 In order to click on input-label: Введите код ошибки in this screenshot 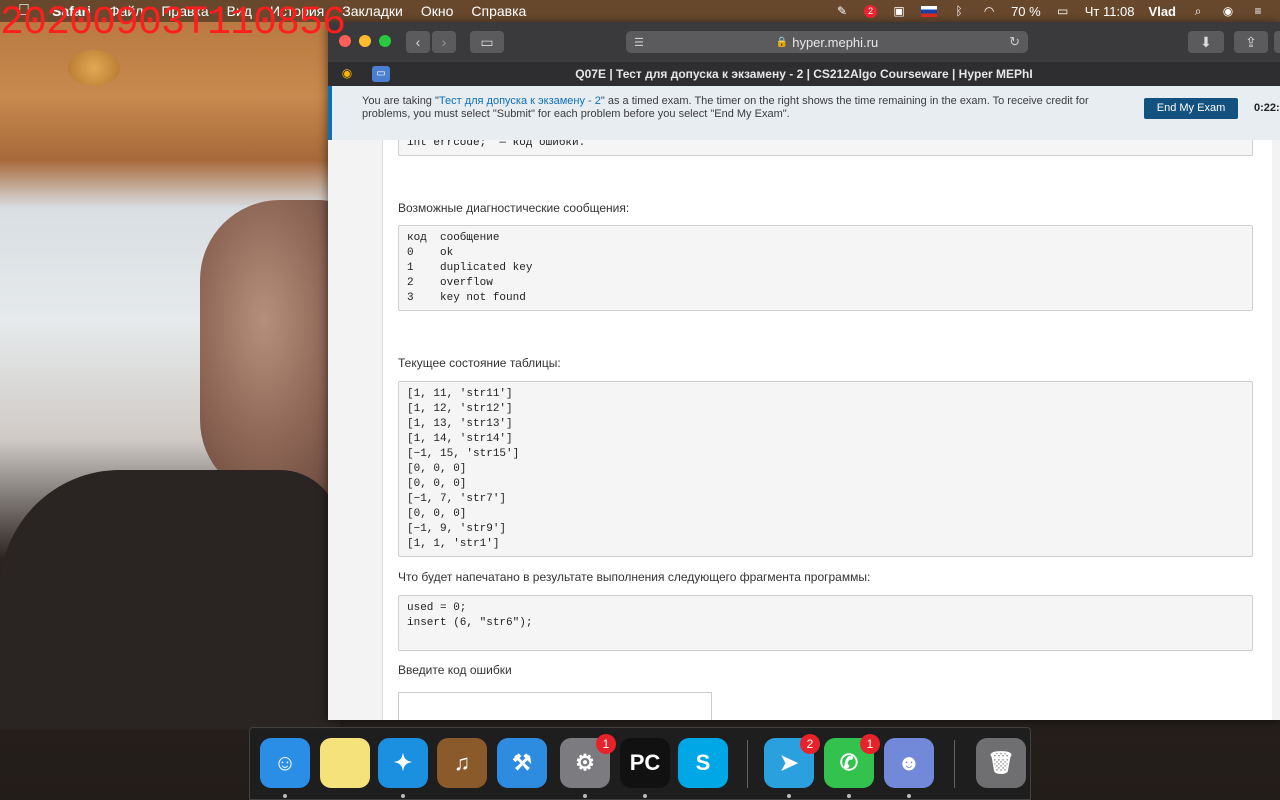, I will do `click(455, 670)`.